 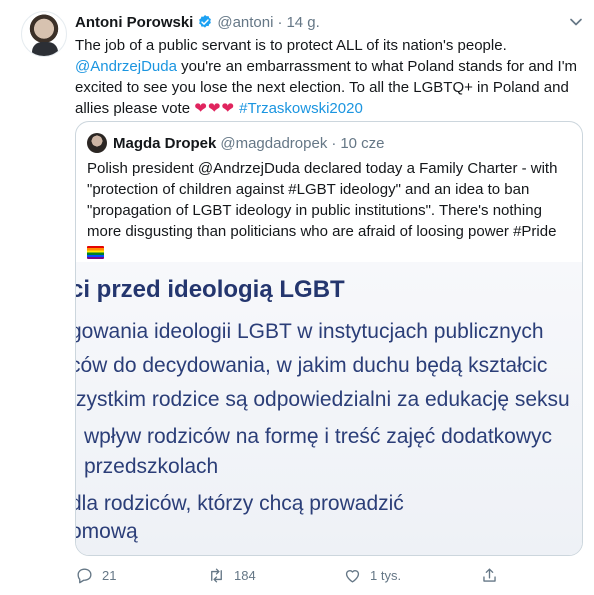 I want to click on hashtag-link: #Trzaskowski2020, so click(x=299, y=108).